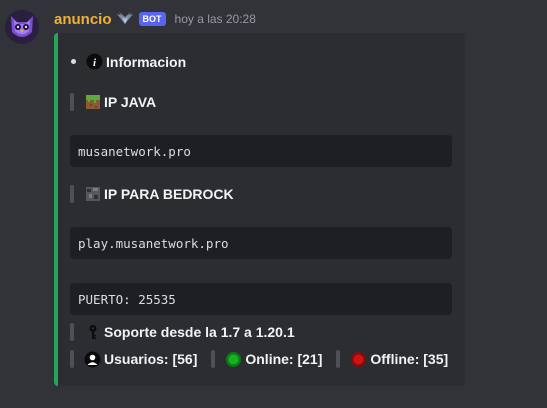 This screenshot has height=408, width=547. I want to click on java-label: IP JAVA, so click(130, 102).